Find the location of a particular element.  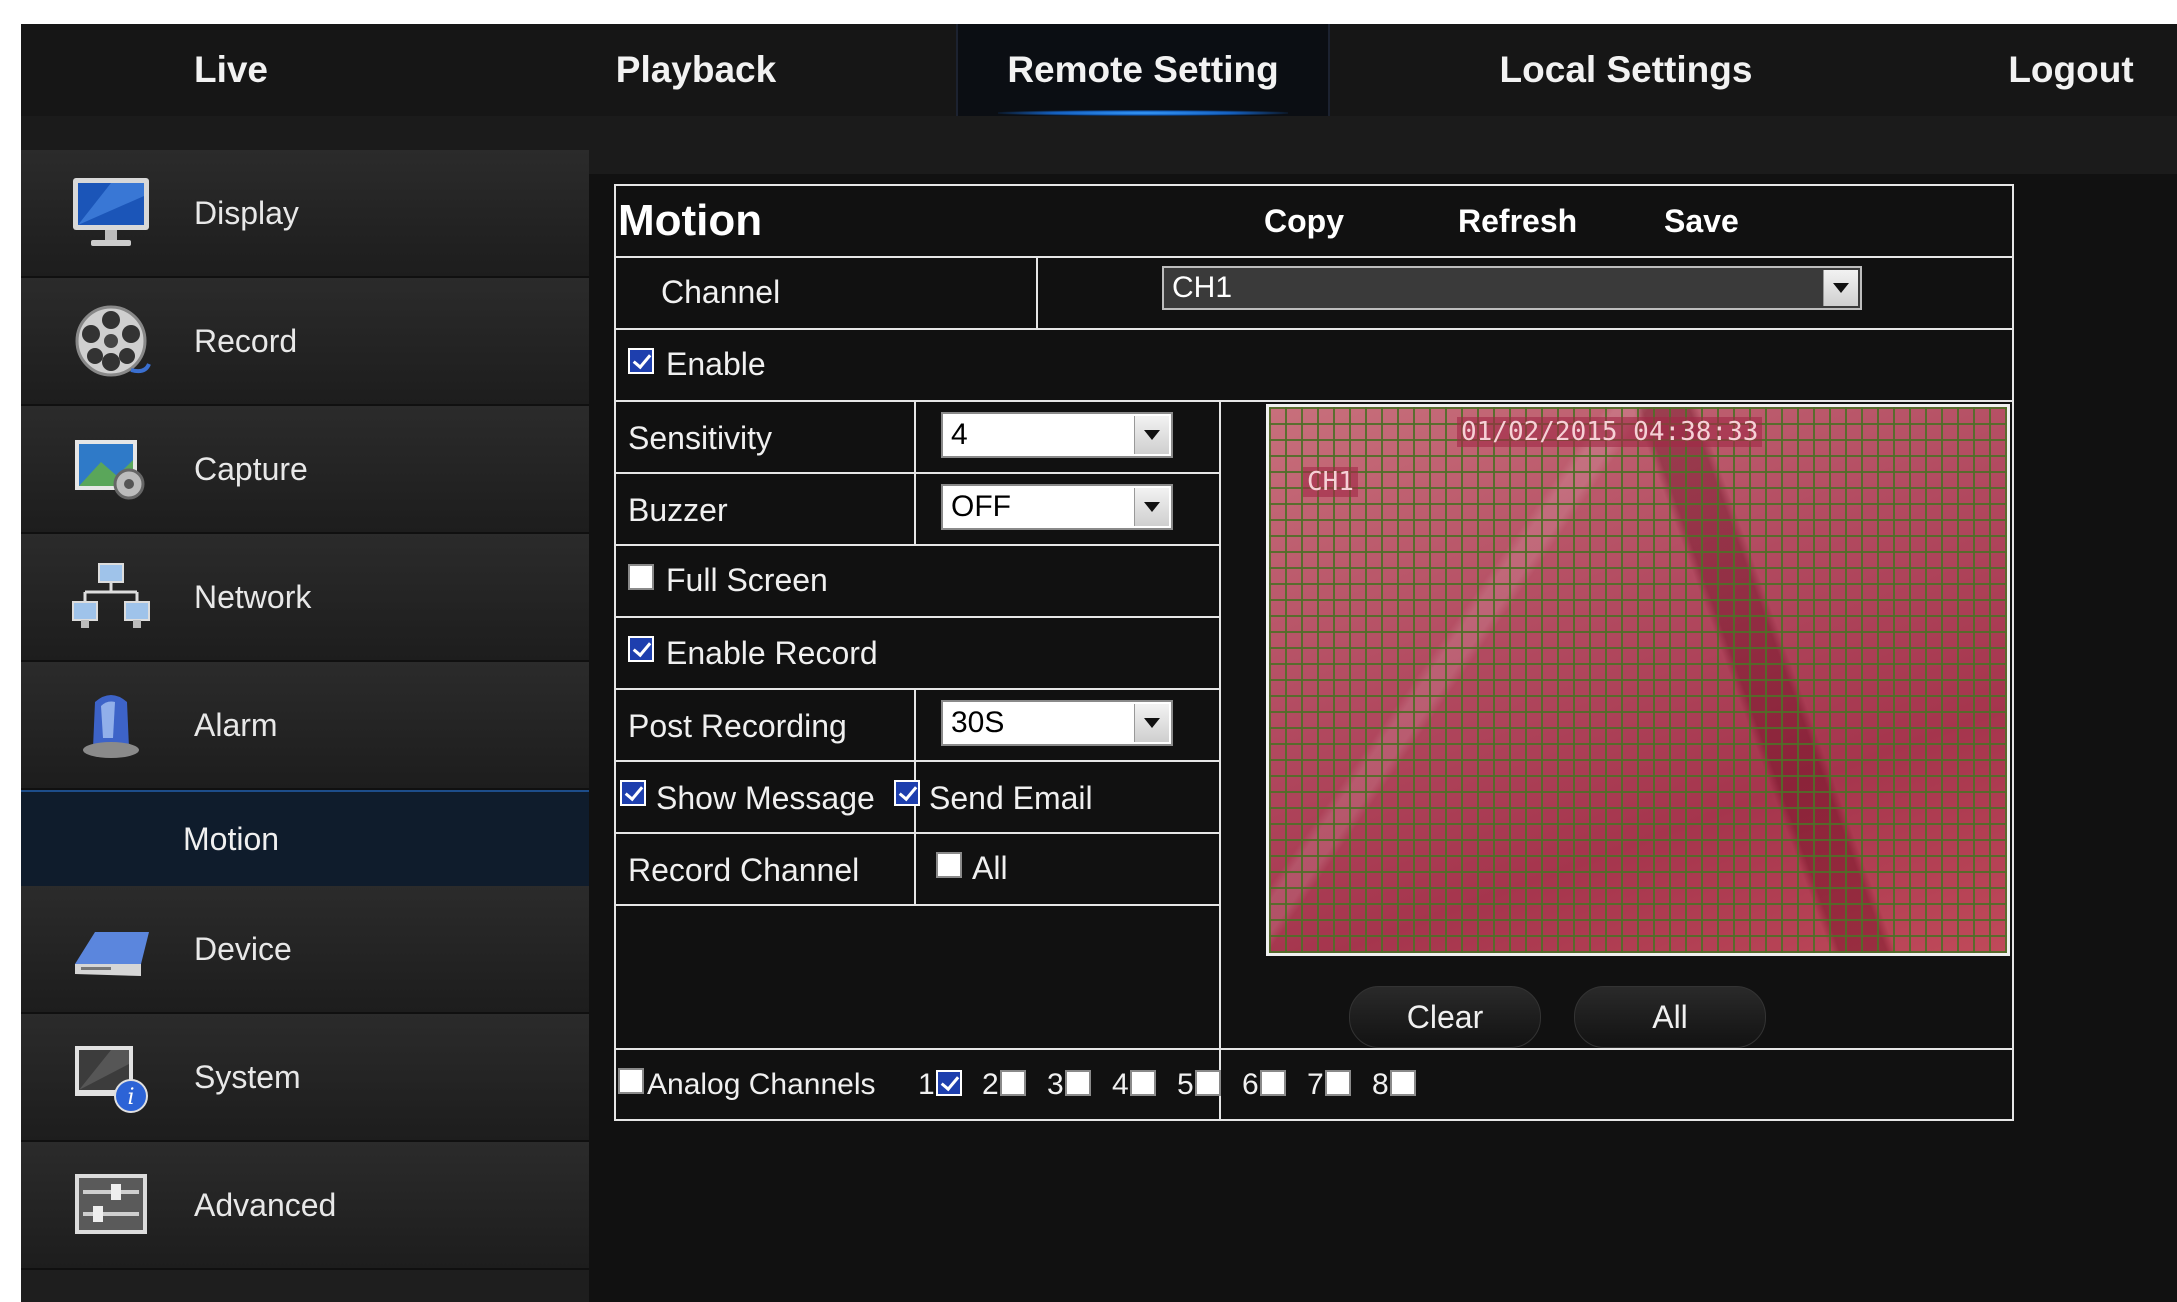

buzzer-select: OFF is located at coordinates (1057, 507).